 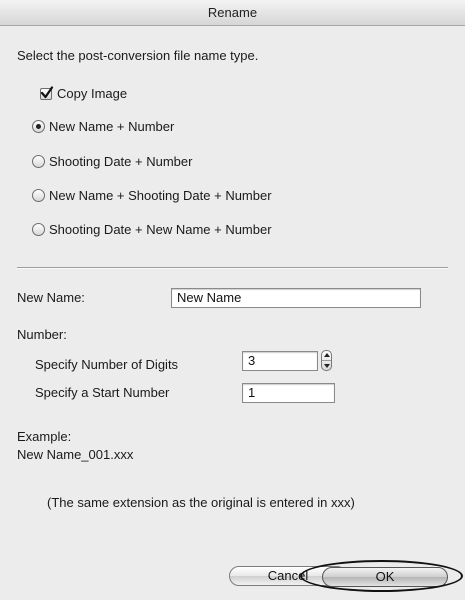 What do you see at coordinates (327, 366) in the screenshot?
I see `stepper-down-arrow` at bounding box center [327, 366].